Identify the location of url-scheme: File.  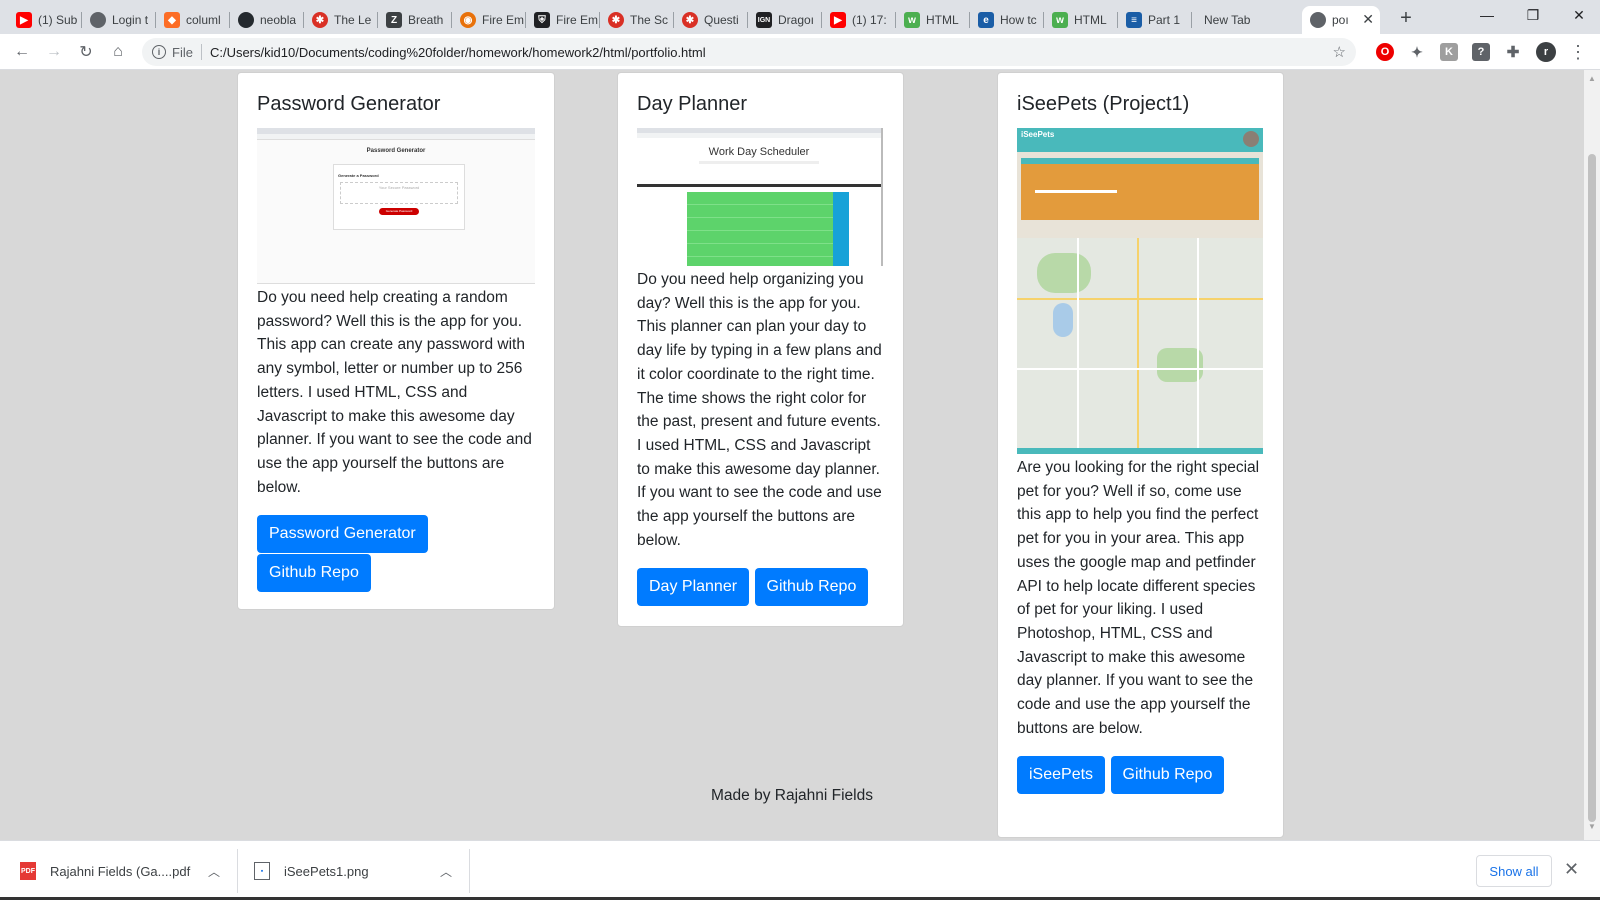
(182, 52).